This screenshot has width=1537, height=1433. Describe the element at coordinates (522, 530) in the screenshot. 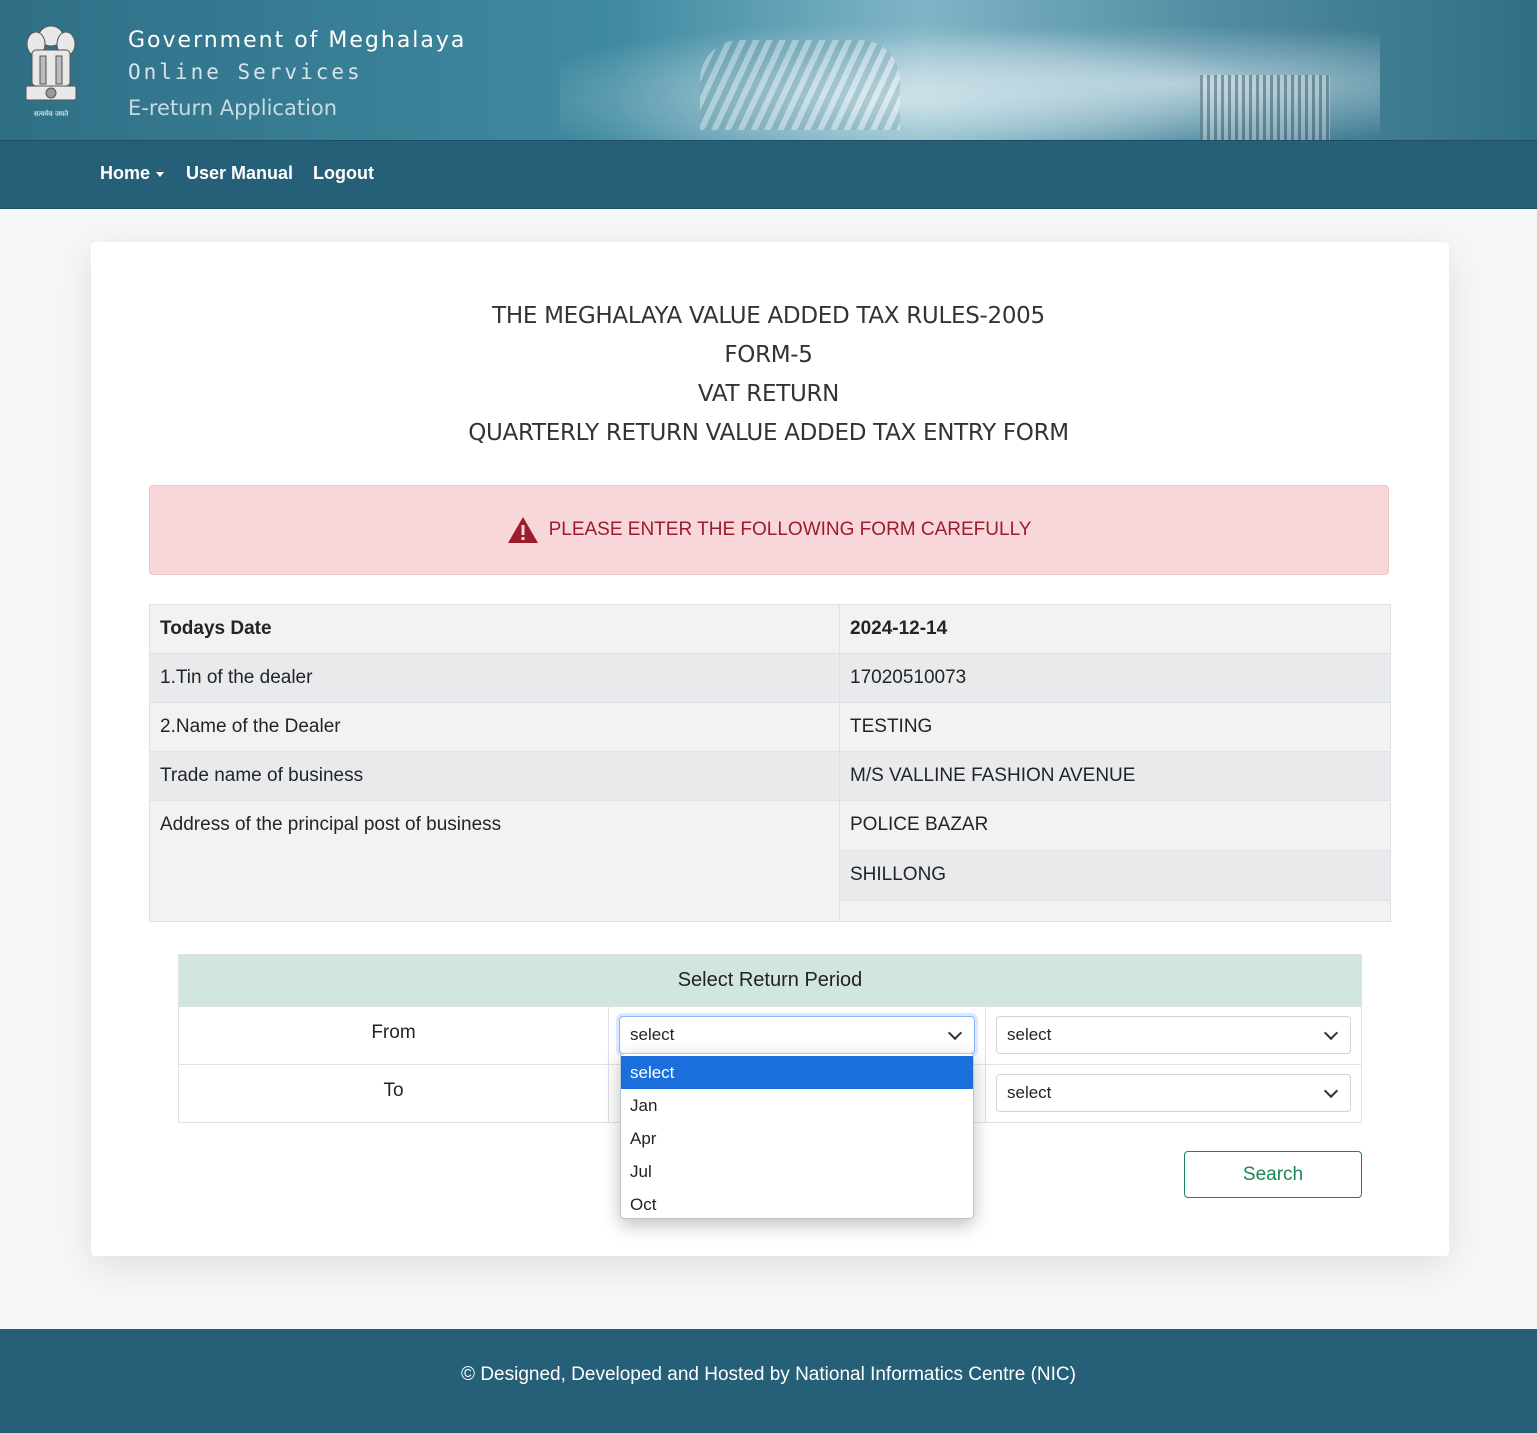

I see `warning-triangle-icon` at that location.